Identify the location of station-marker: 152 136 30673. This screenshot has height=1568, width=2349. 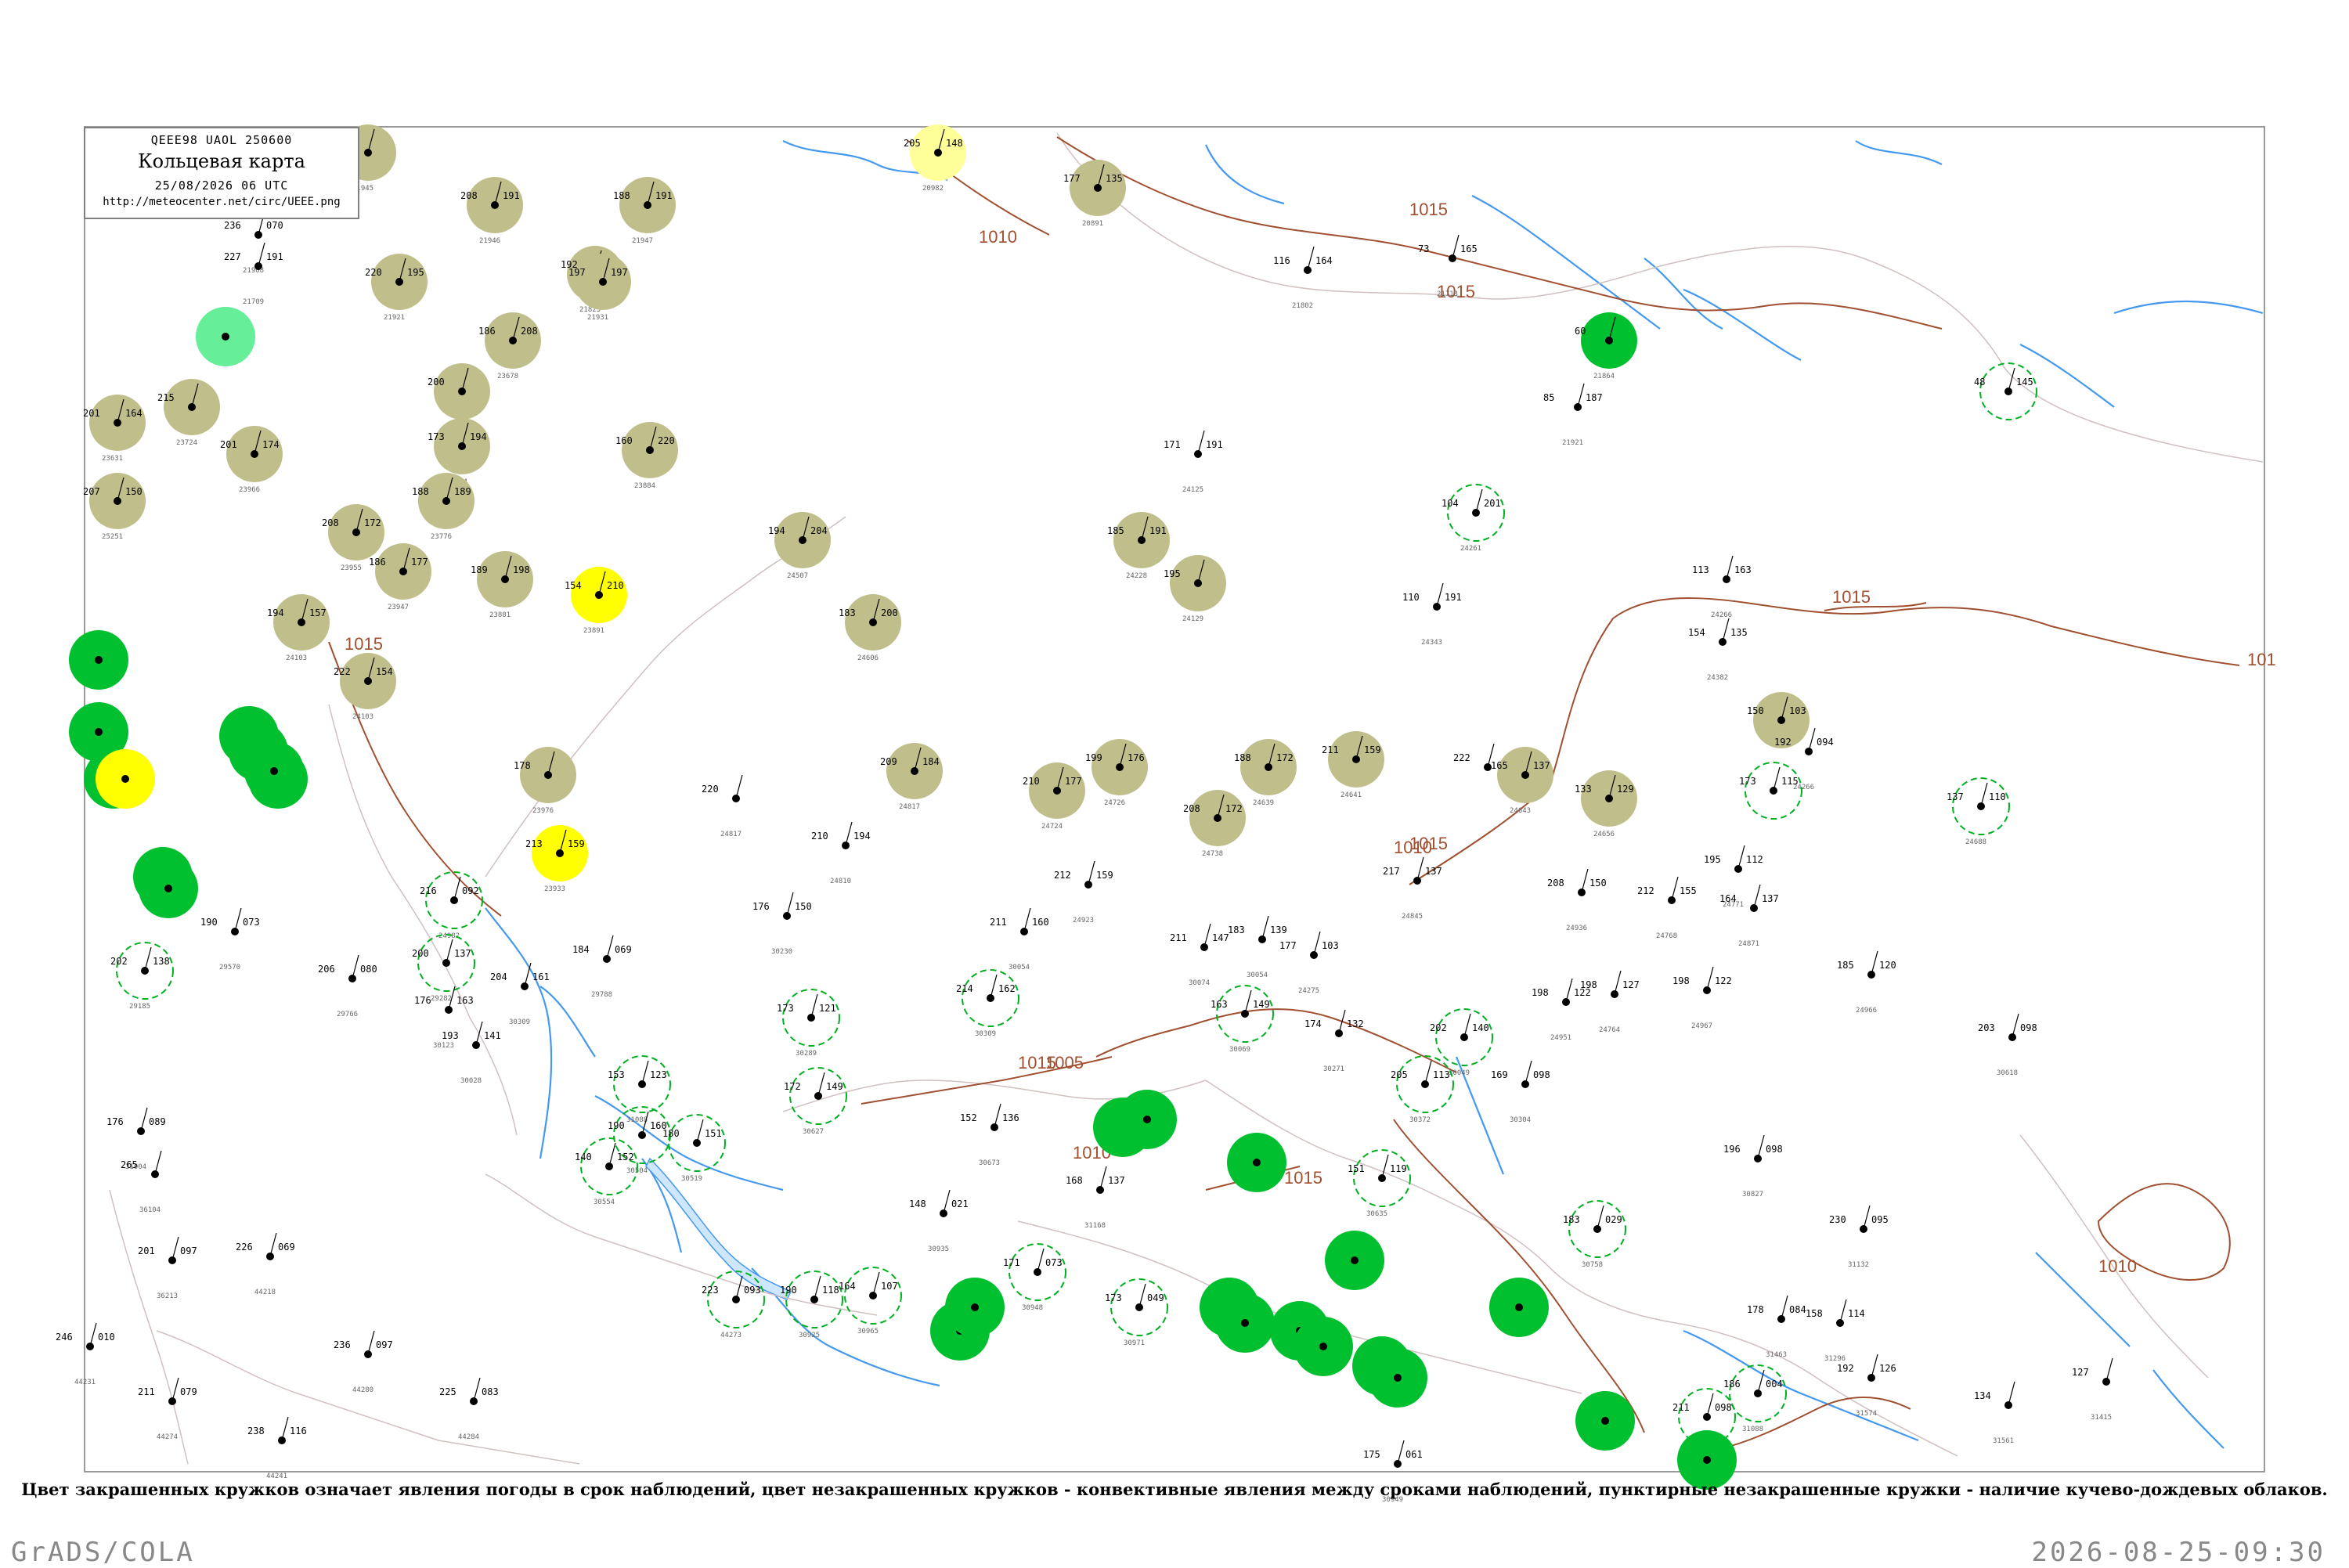
(989, 1135).